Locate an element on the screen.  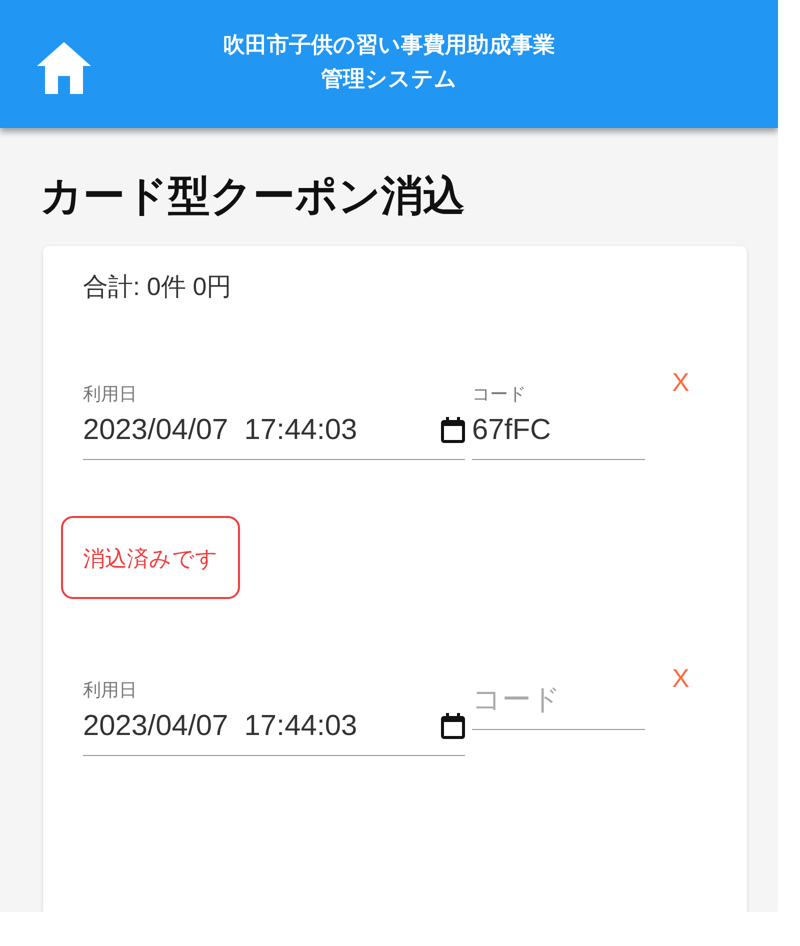
code-field: コード 67fFC is located at coordinates (558, 420).